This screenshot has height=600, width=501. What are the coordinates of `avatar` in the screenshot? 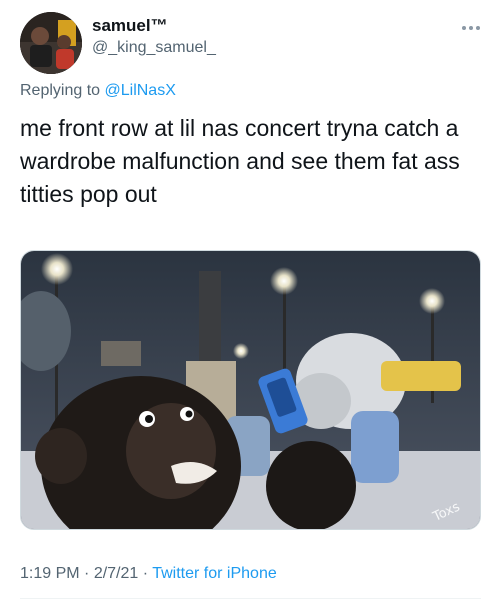 It's located at (51, 43).